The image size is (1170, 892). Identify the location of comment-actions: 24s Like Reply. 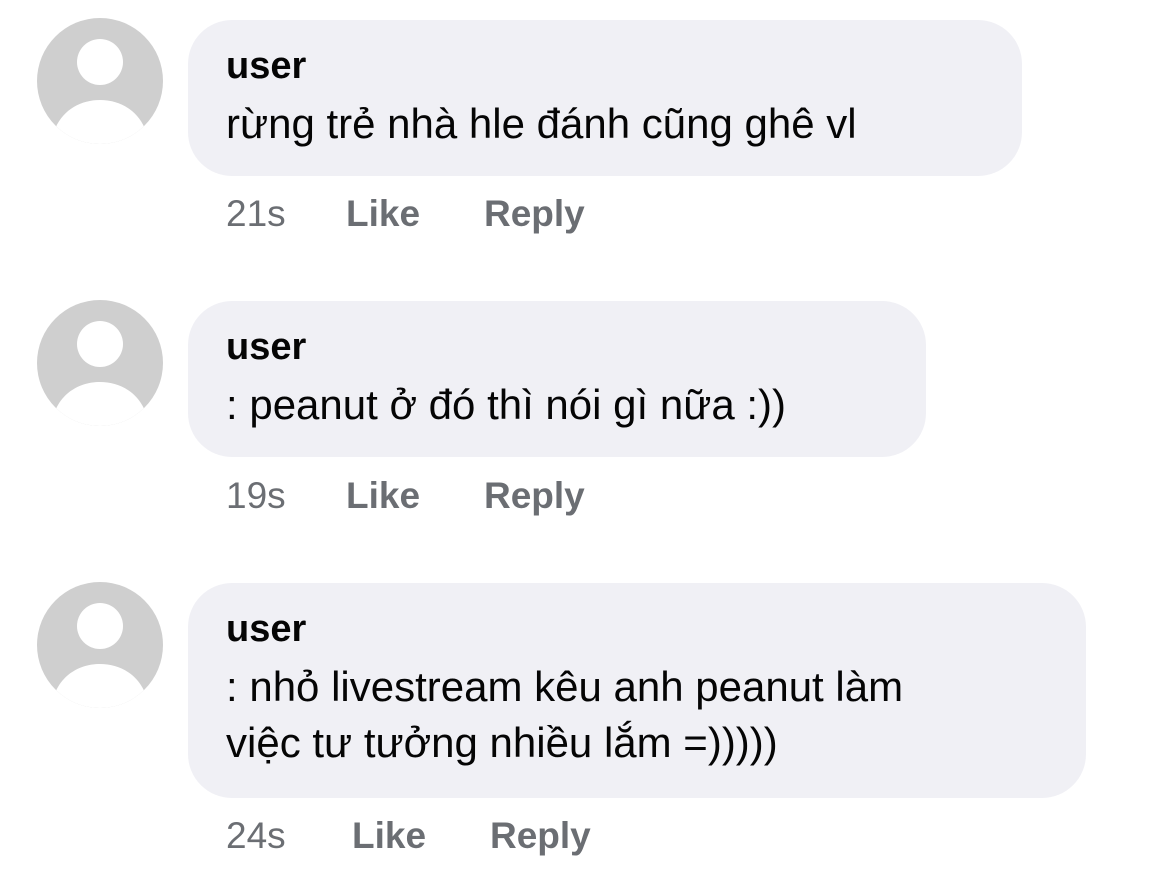
(408, 836).